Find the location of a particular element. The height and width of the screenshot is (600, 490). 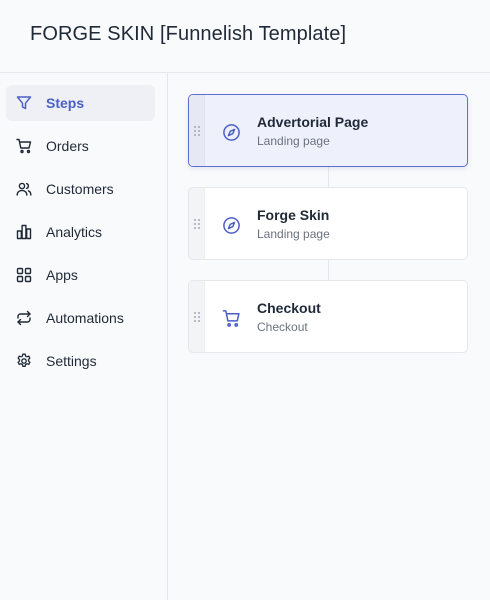

sidebar-item-label: Settings is located at coordinates (71, 361).